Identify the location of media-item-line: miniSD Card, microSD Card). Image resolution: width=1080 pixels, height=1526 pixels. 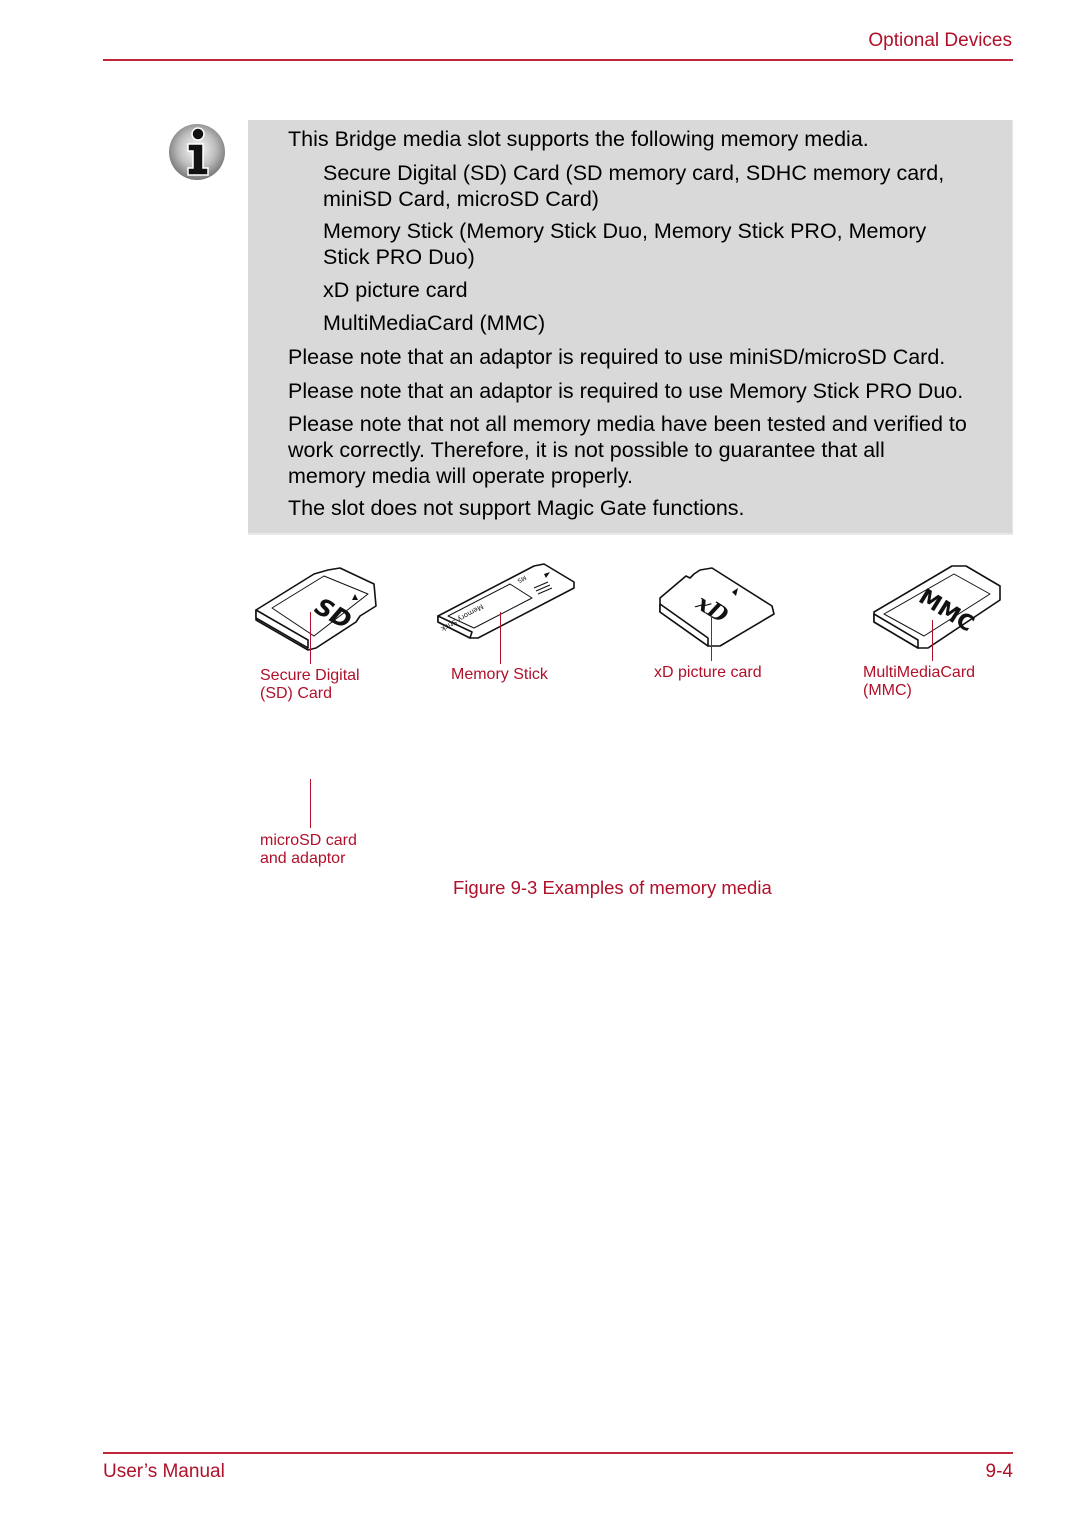
(461, 199).